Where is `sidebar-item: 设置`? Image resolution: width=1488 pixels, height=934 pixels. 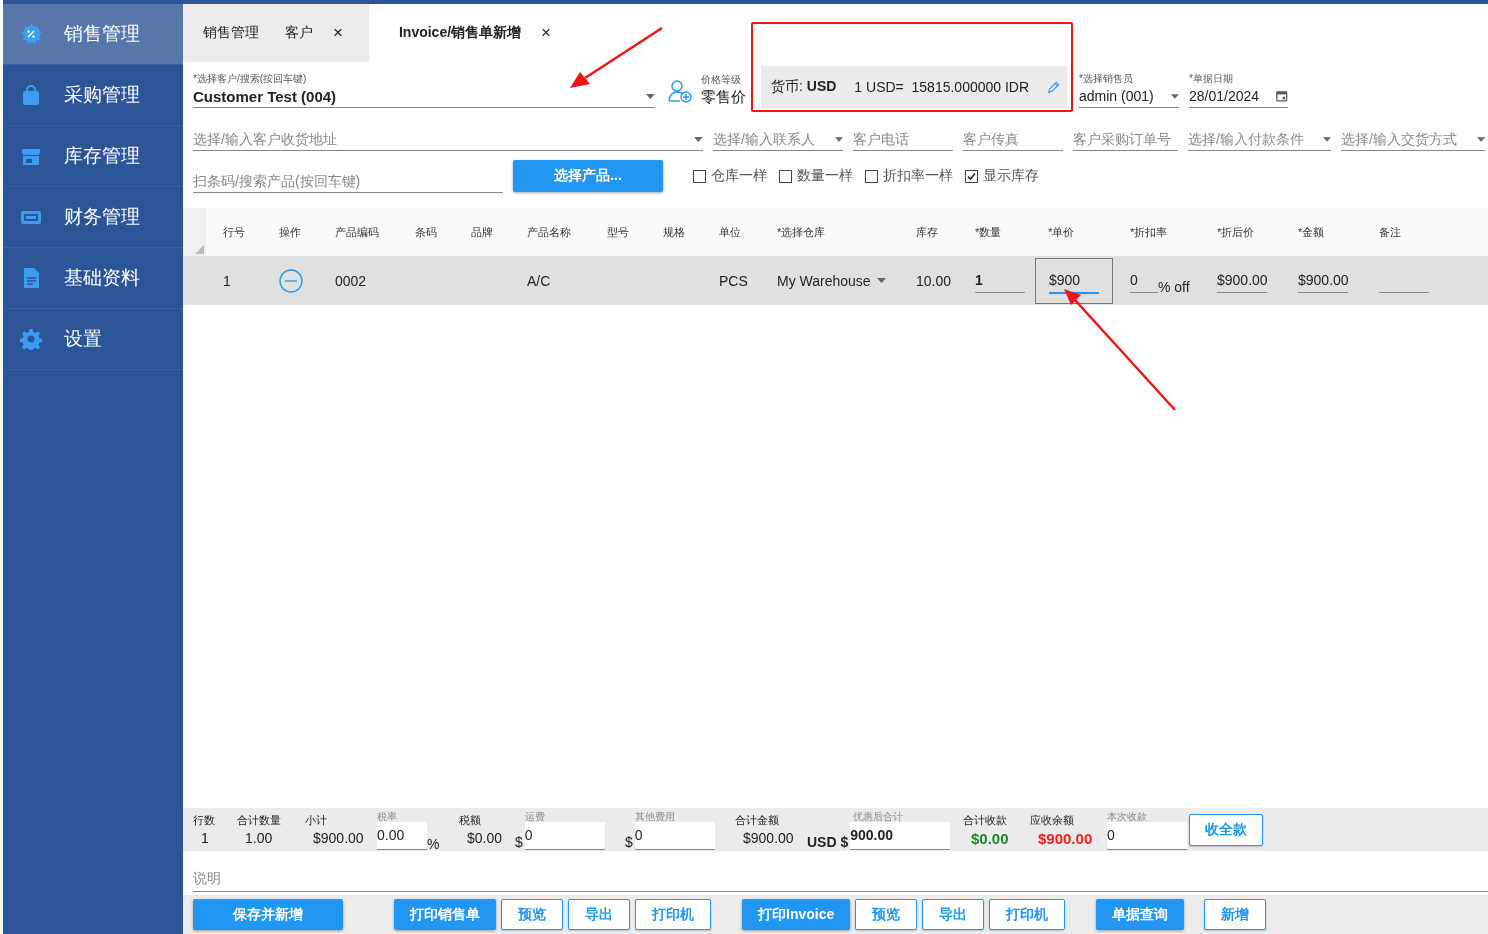 sidebar-item: 设置 is located at coordinates (93, 339).